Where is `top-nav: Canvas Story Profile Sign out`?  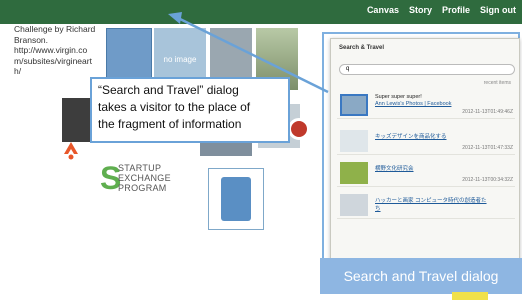
top-nav: Canvas Story Profile Sign out is located at coordinates (441, 10).